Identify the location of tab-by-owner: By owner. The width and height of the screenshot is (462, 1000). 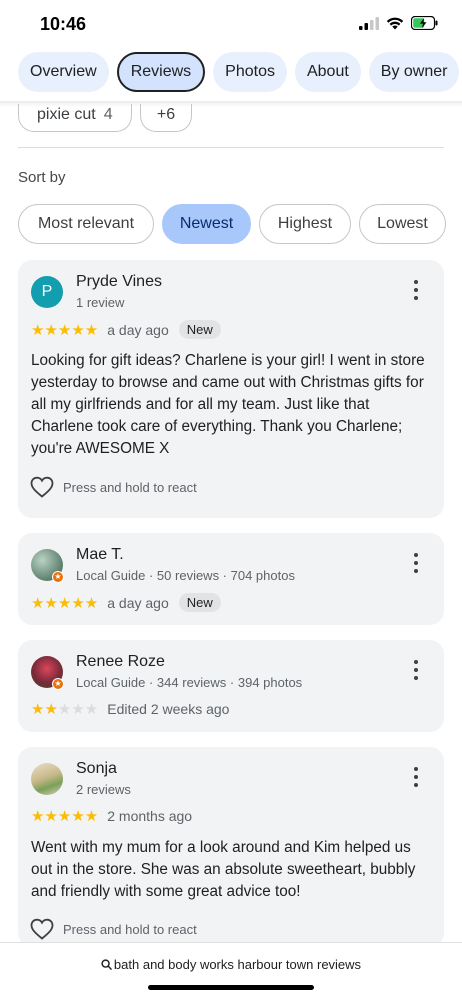
(414, 72).